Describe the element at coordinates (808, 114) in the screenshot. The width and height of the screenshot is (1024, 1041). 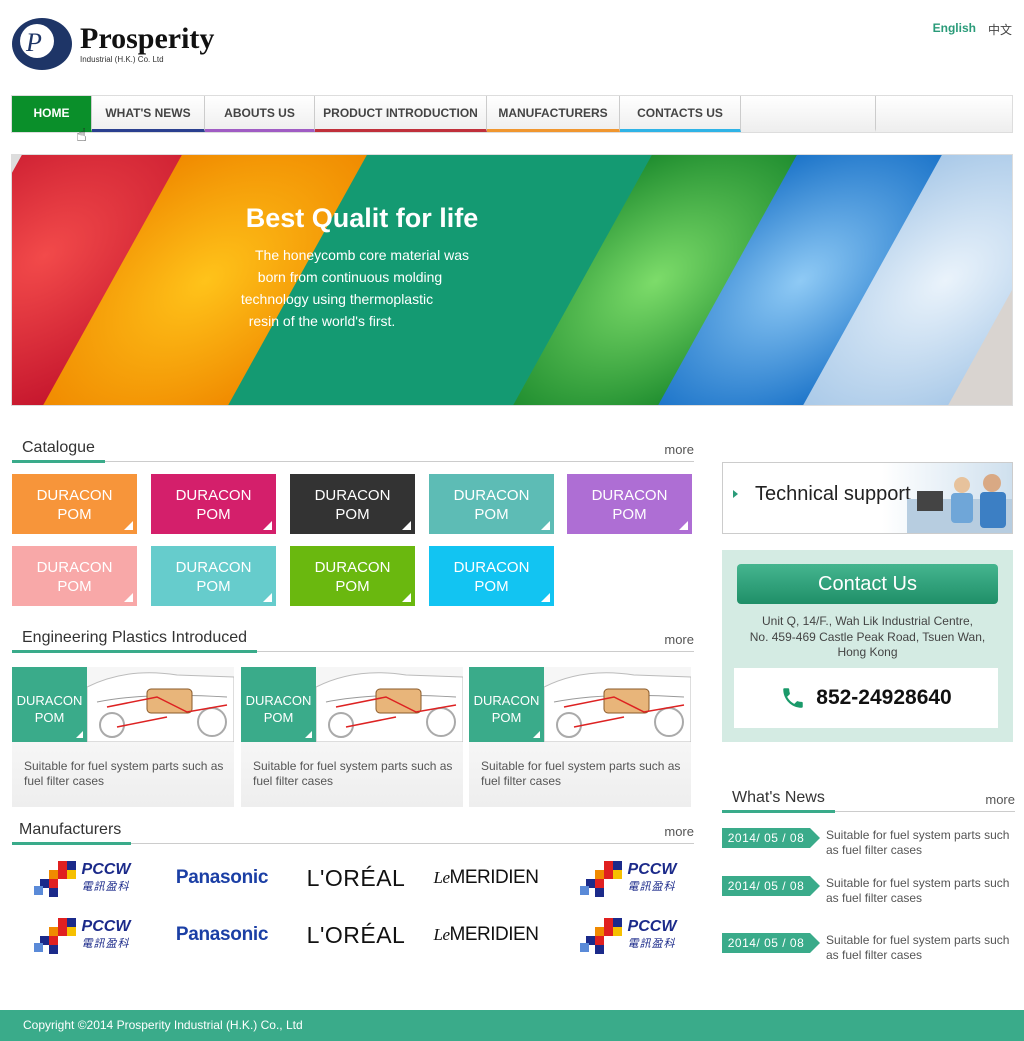
I see `nav-empty-slot` at that location.